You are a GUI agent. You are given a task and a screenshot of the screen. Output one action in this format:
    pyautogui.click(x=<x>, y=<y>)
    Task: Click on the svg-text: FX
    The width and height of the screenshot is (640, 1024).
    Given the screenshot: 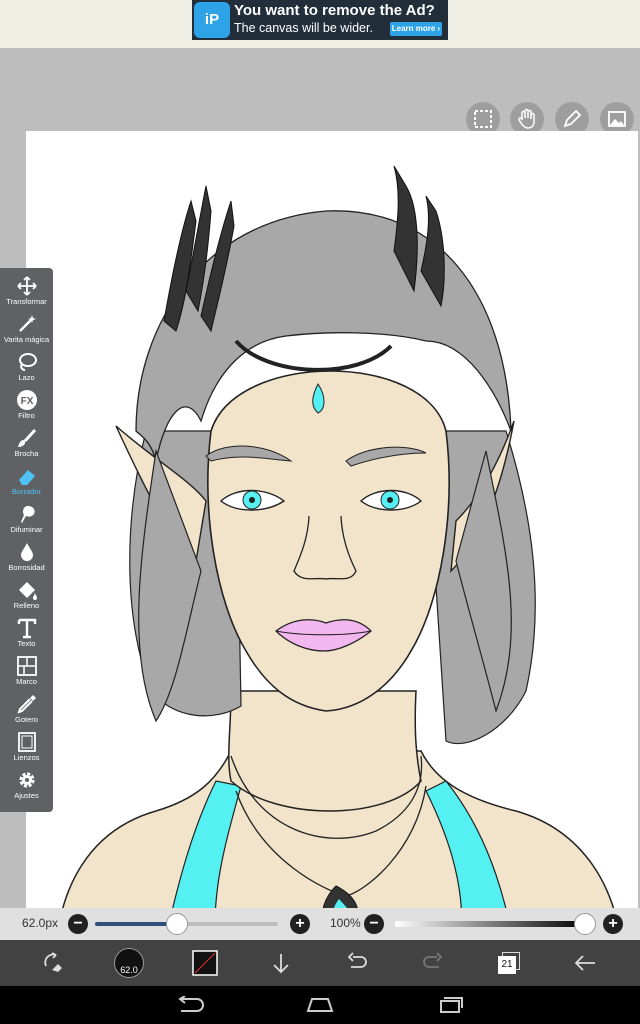 What is the action you would take?
    pyautogui.click(x=26, y=401)
    